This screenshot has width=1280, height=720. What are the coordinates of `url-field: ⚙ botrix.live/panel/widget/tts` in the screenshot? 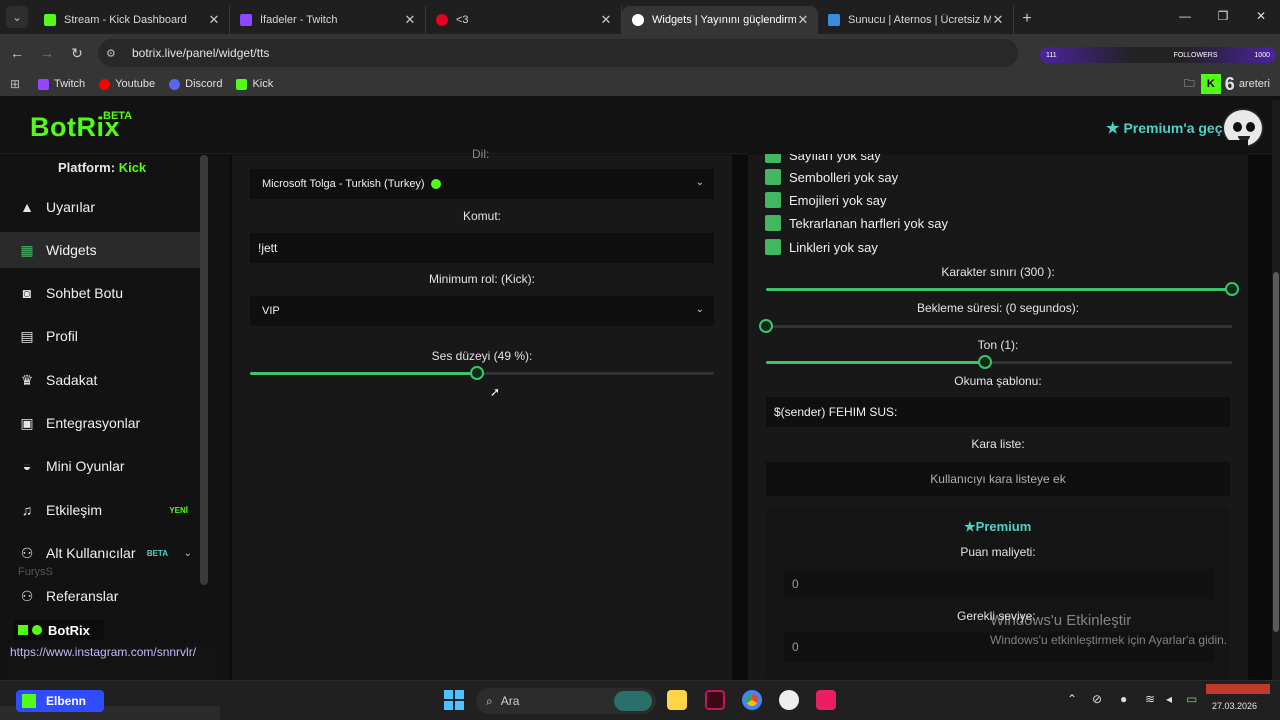 It's located at (558, 53).